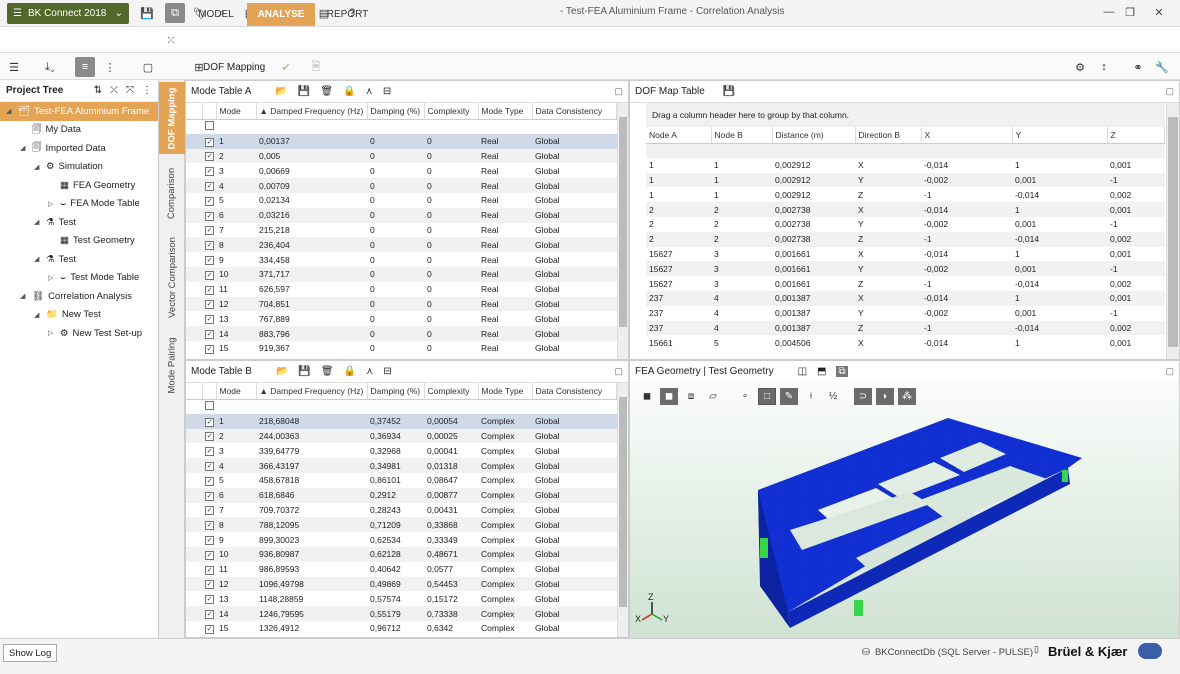  What do you see at coordinates (1136, 135) in the screenshot?
I see `column-header: Z` at bounding box center [1136, 135].